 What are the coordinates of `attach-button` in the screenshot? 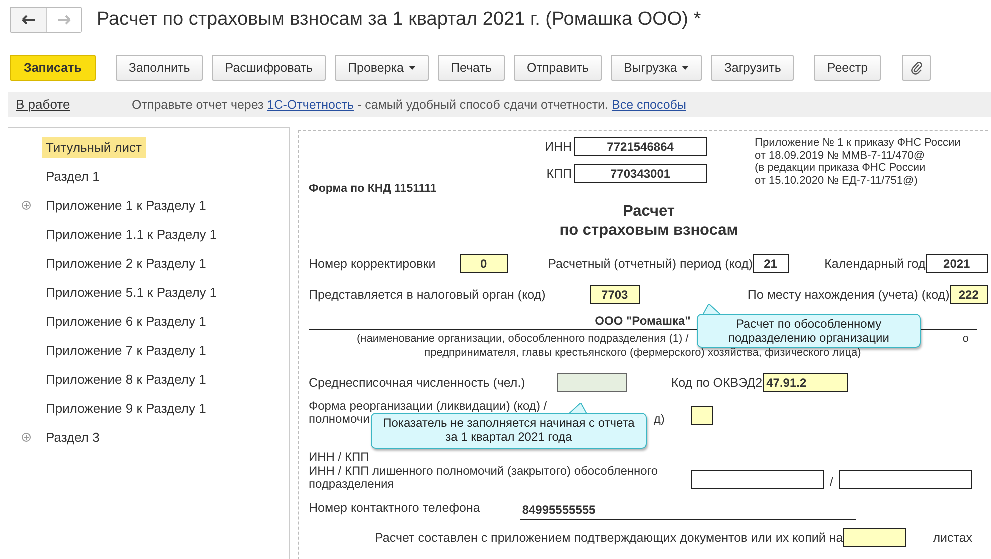 It's located at (917, 67).